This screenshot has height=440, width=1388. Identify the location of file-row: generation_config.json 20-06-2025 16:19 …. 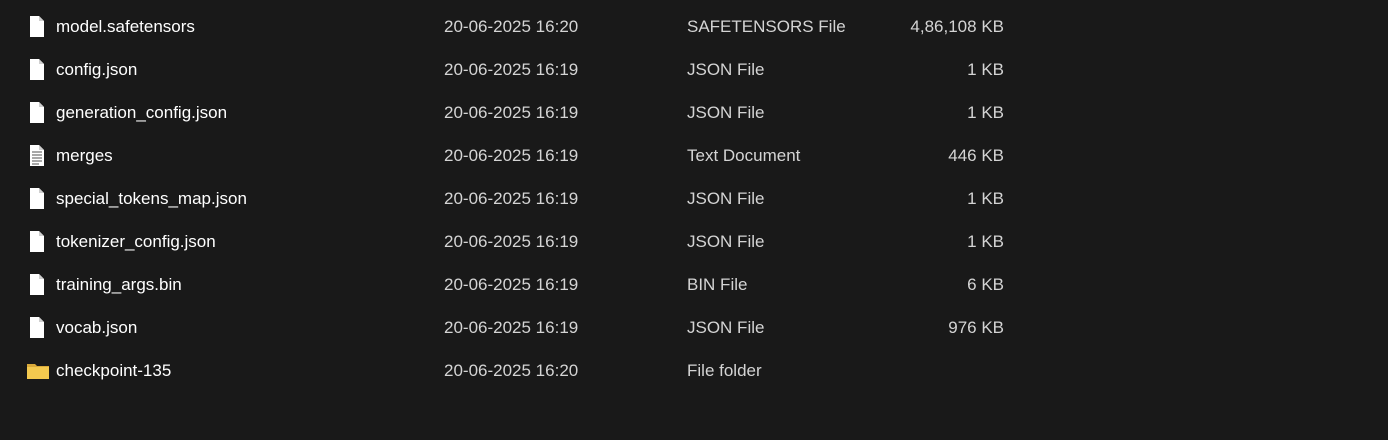
(520, 113).